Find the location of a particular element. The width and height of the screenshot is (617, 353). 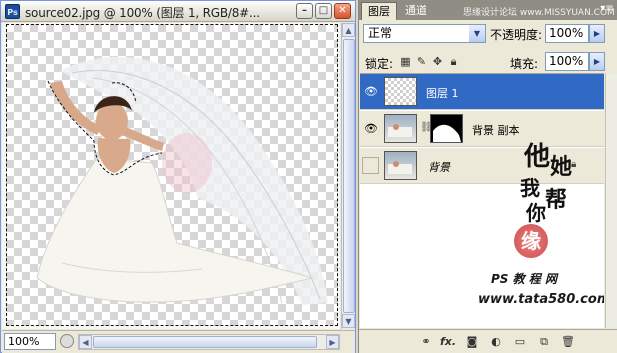

fill-slider-button: ▶ is located at coordinates (597, 61).